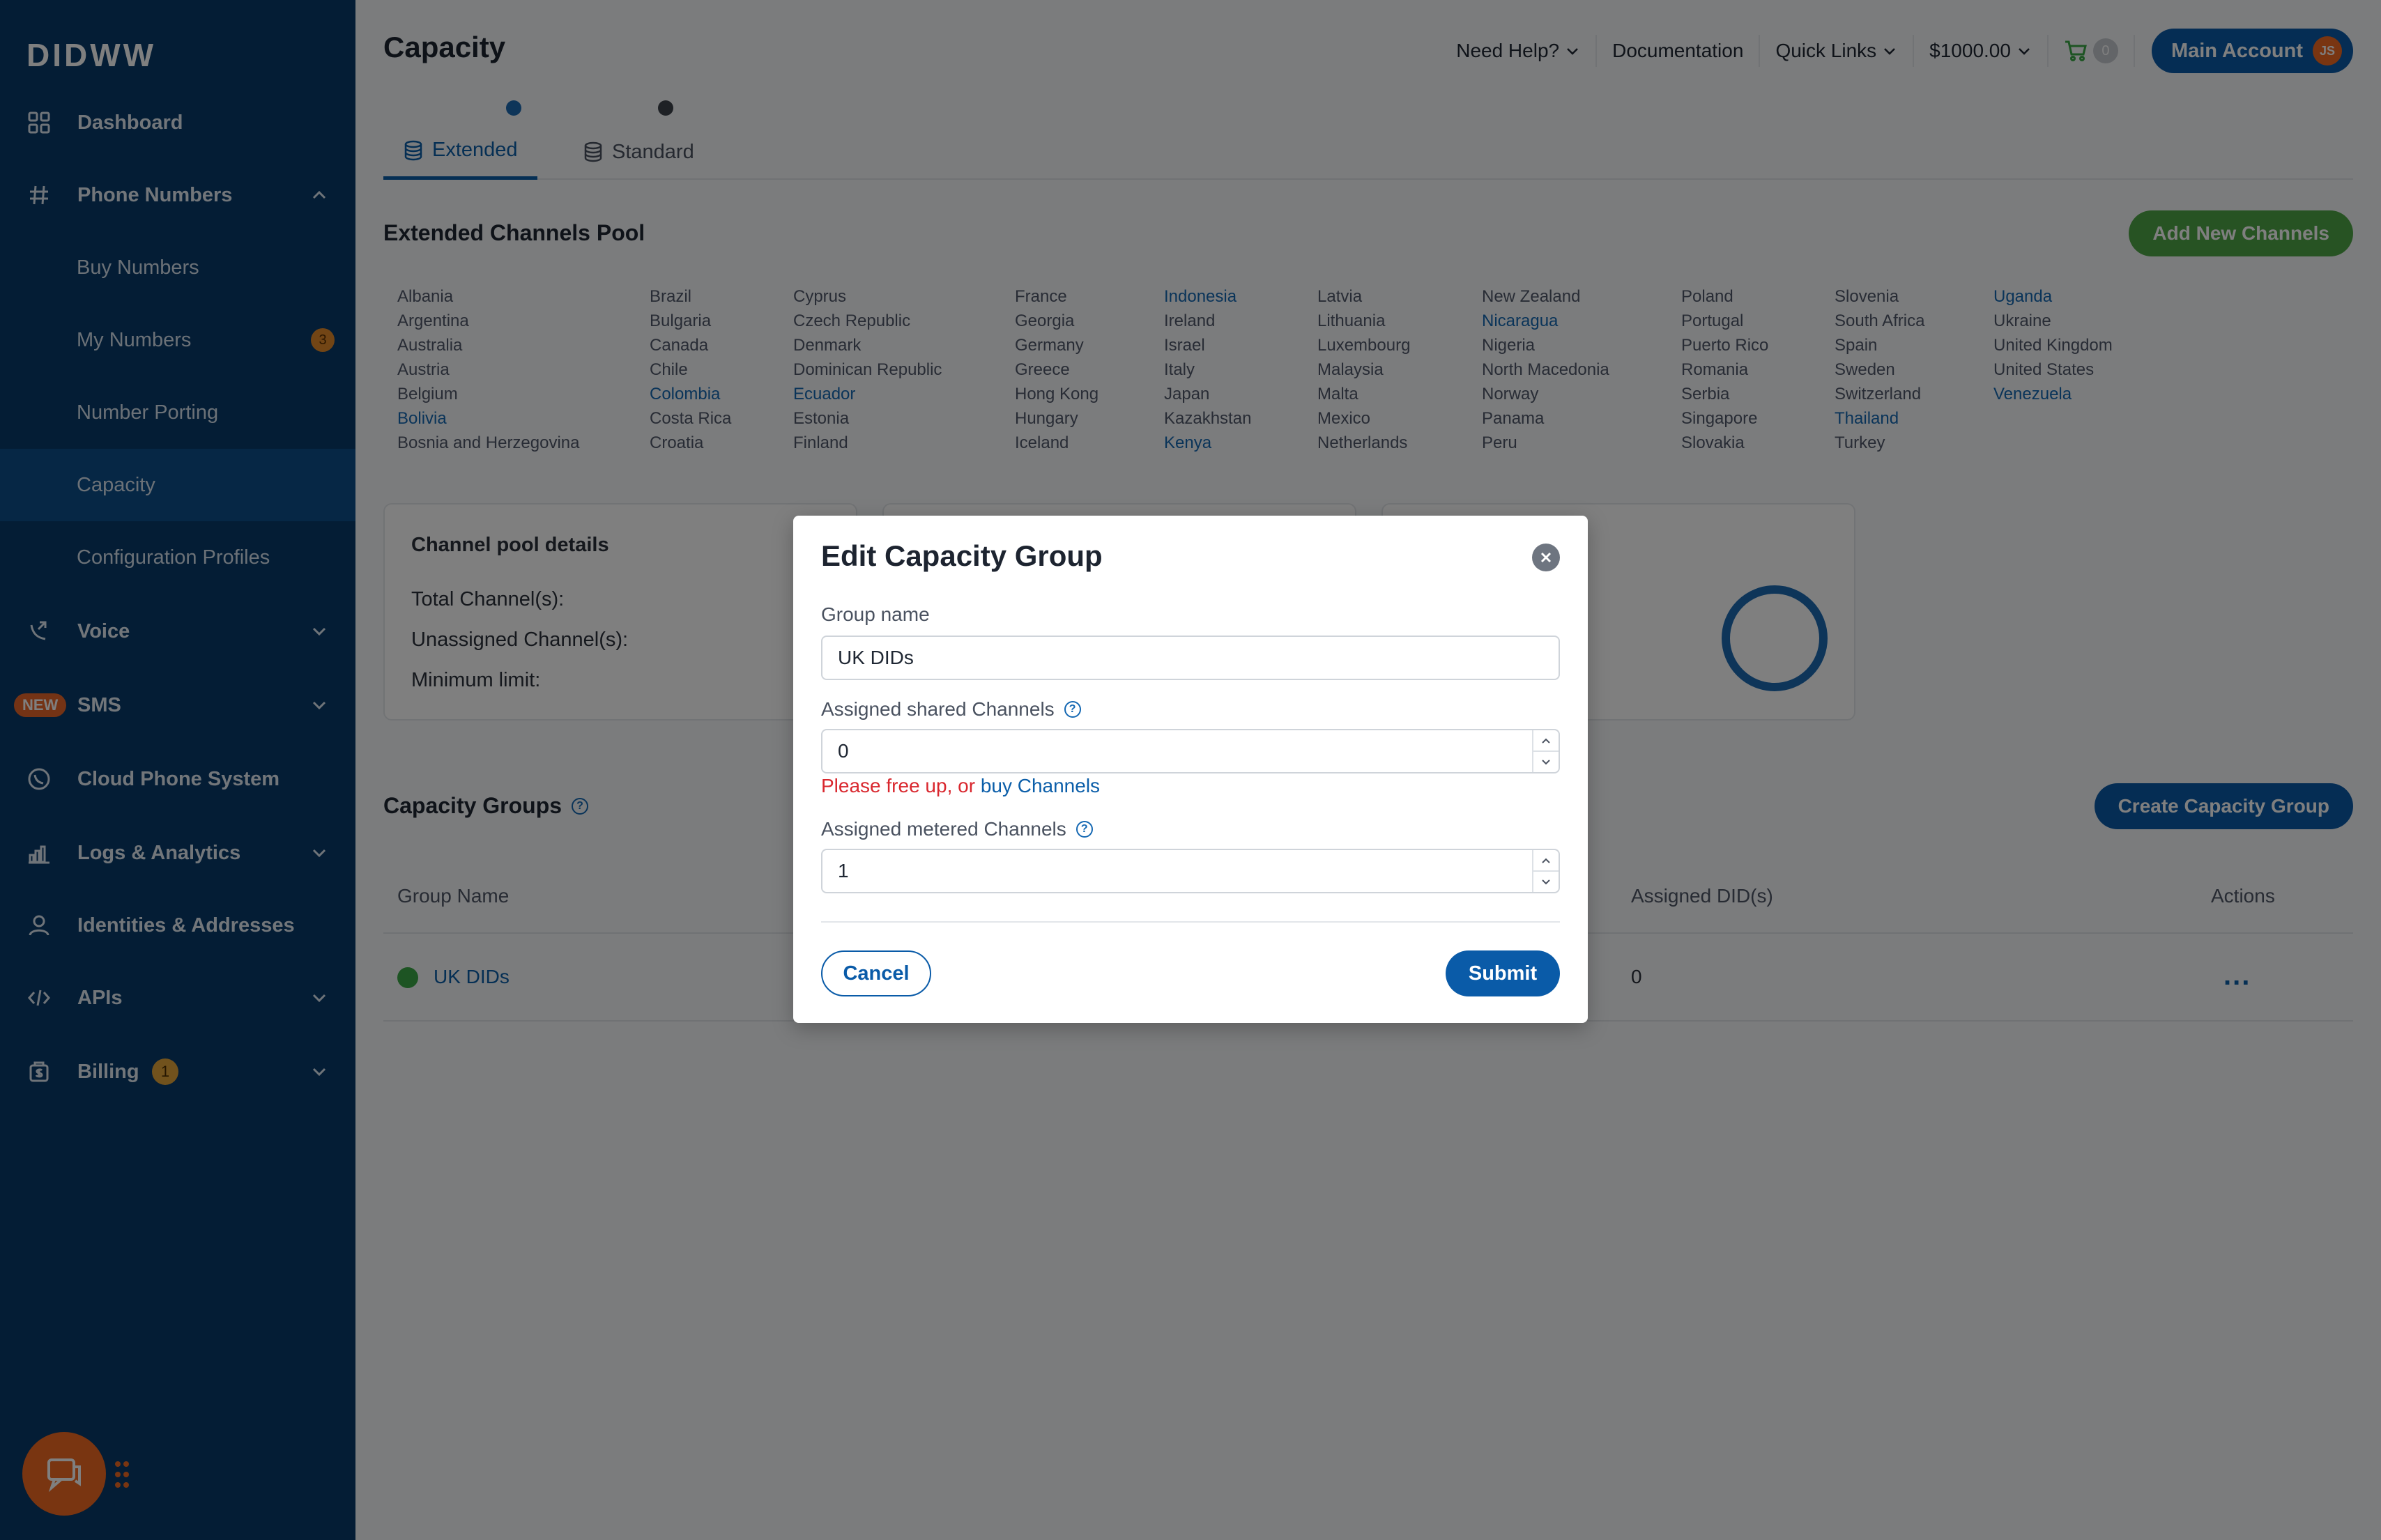 This screenshot has height=1540, width=2381. What do you see at coordinates (1503, 973) in the screenshot?
I see `submit-button: Submit` at bounding box center [1503, 973].